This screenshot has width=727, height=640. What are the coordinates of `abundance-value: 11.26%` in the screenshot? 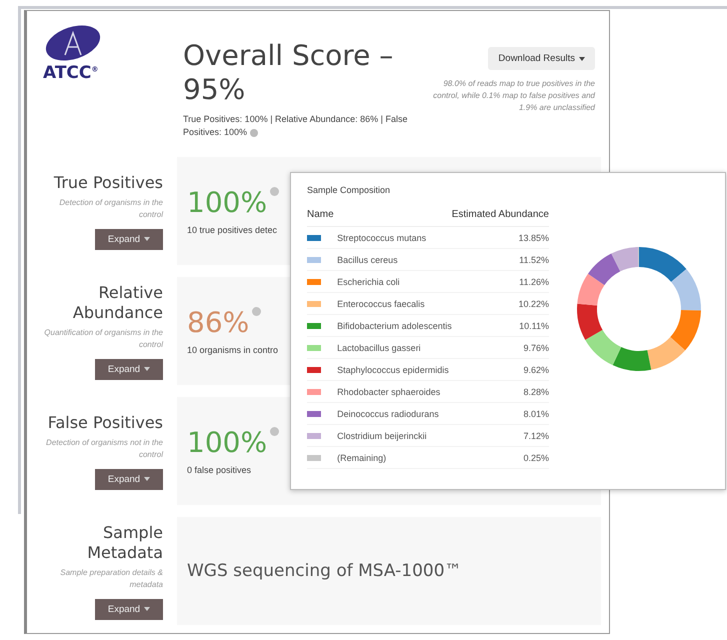 It's located at (500, 281).